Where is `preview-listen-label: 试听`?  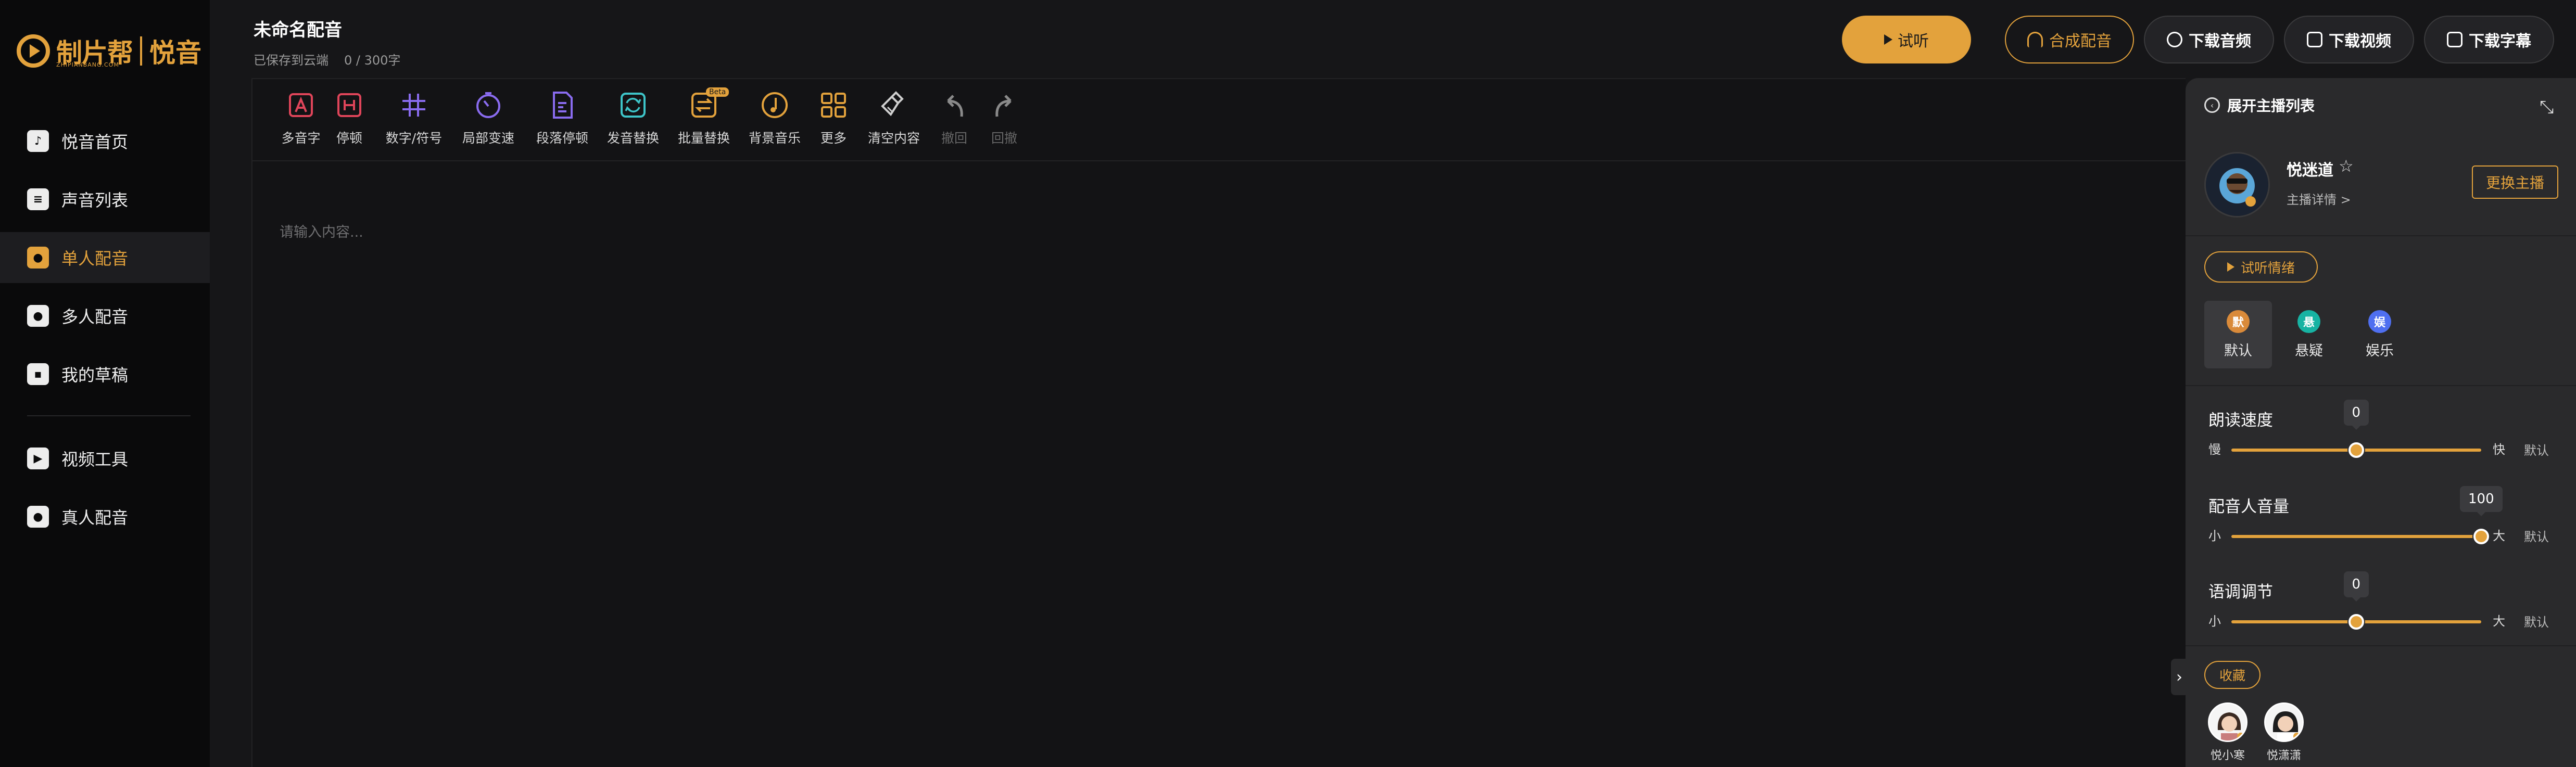
preview-listen-label: 试听 is located at coordinates (1913, 41).